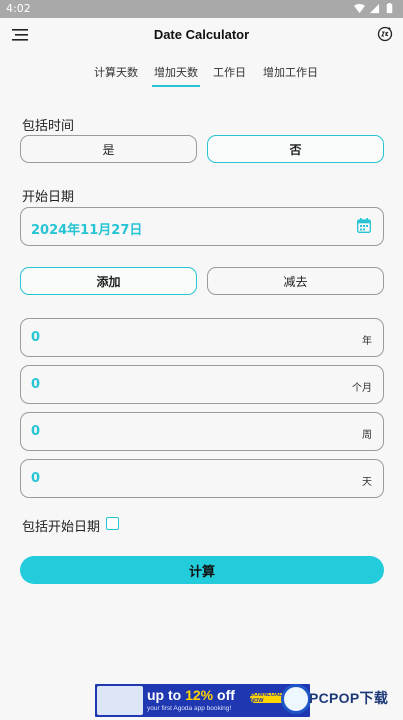 This screenshot has height=720, width=403. I want to click on ad-thumbnail, so click(120, 700).